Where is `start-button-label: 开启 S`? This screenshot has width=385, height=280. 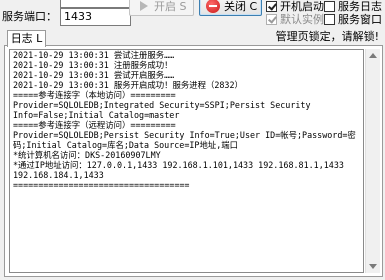 start-button-label: 开启 S is located at coordinates (170, 6).